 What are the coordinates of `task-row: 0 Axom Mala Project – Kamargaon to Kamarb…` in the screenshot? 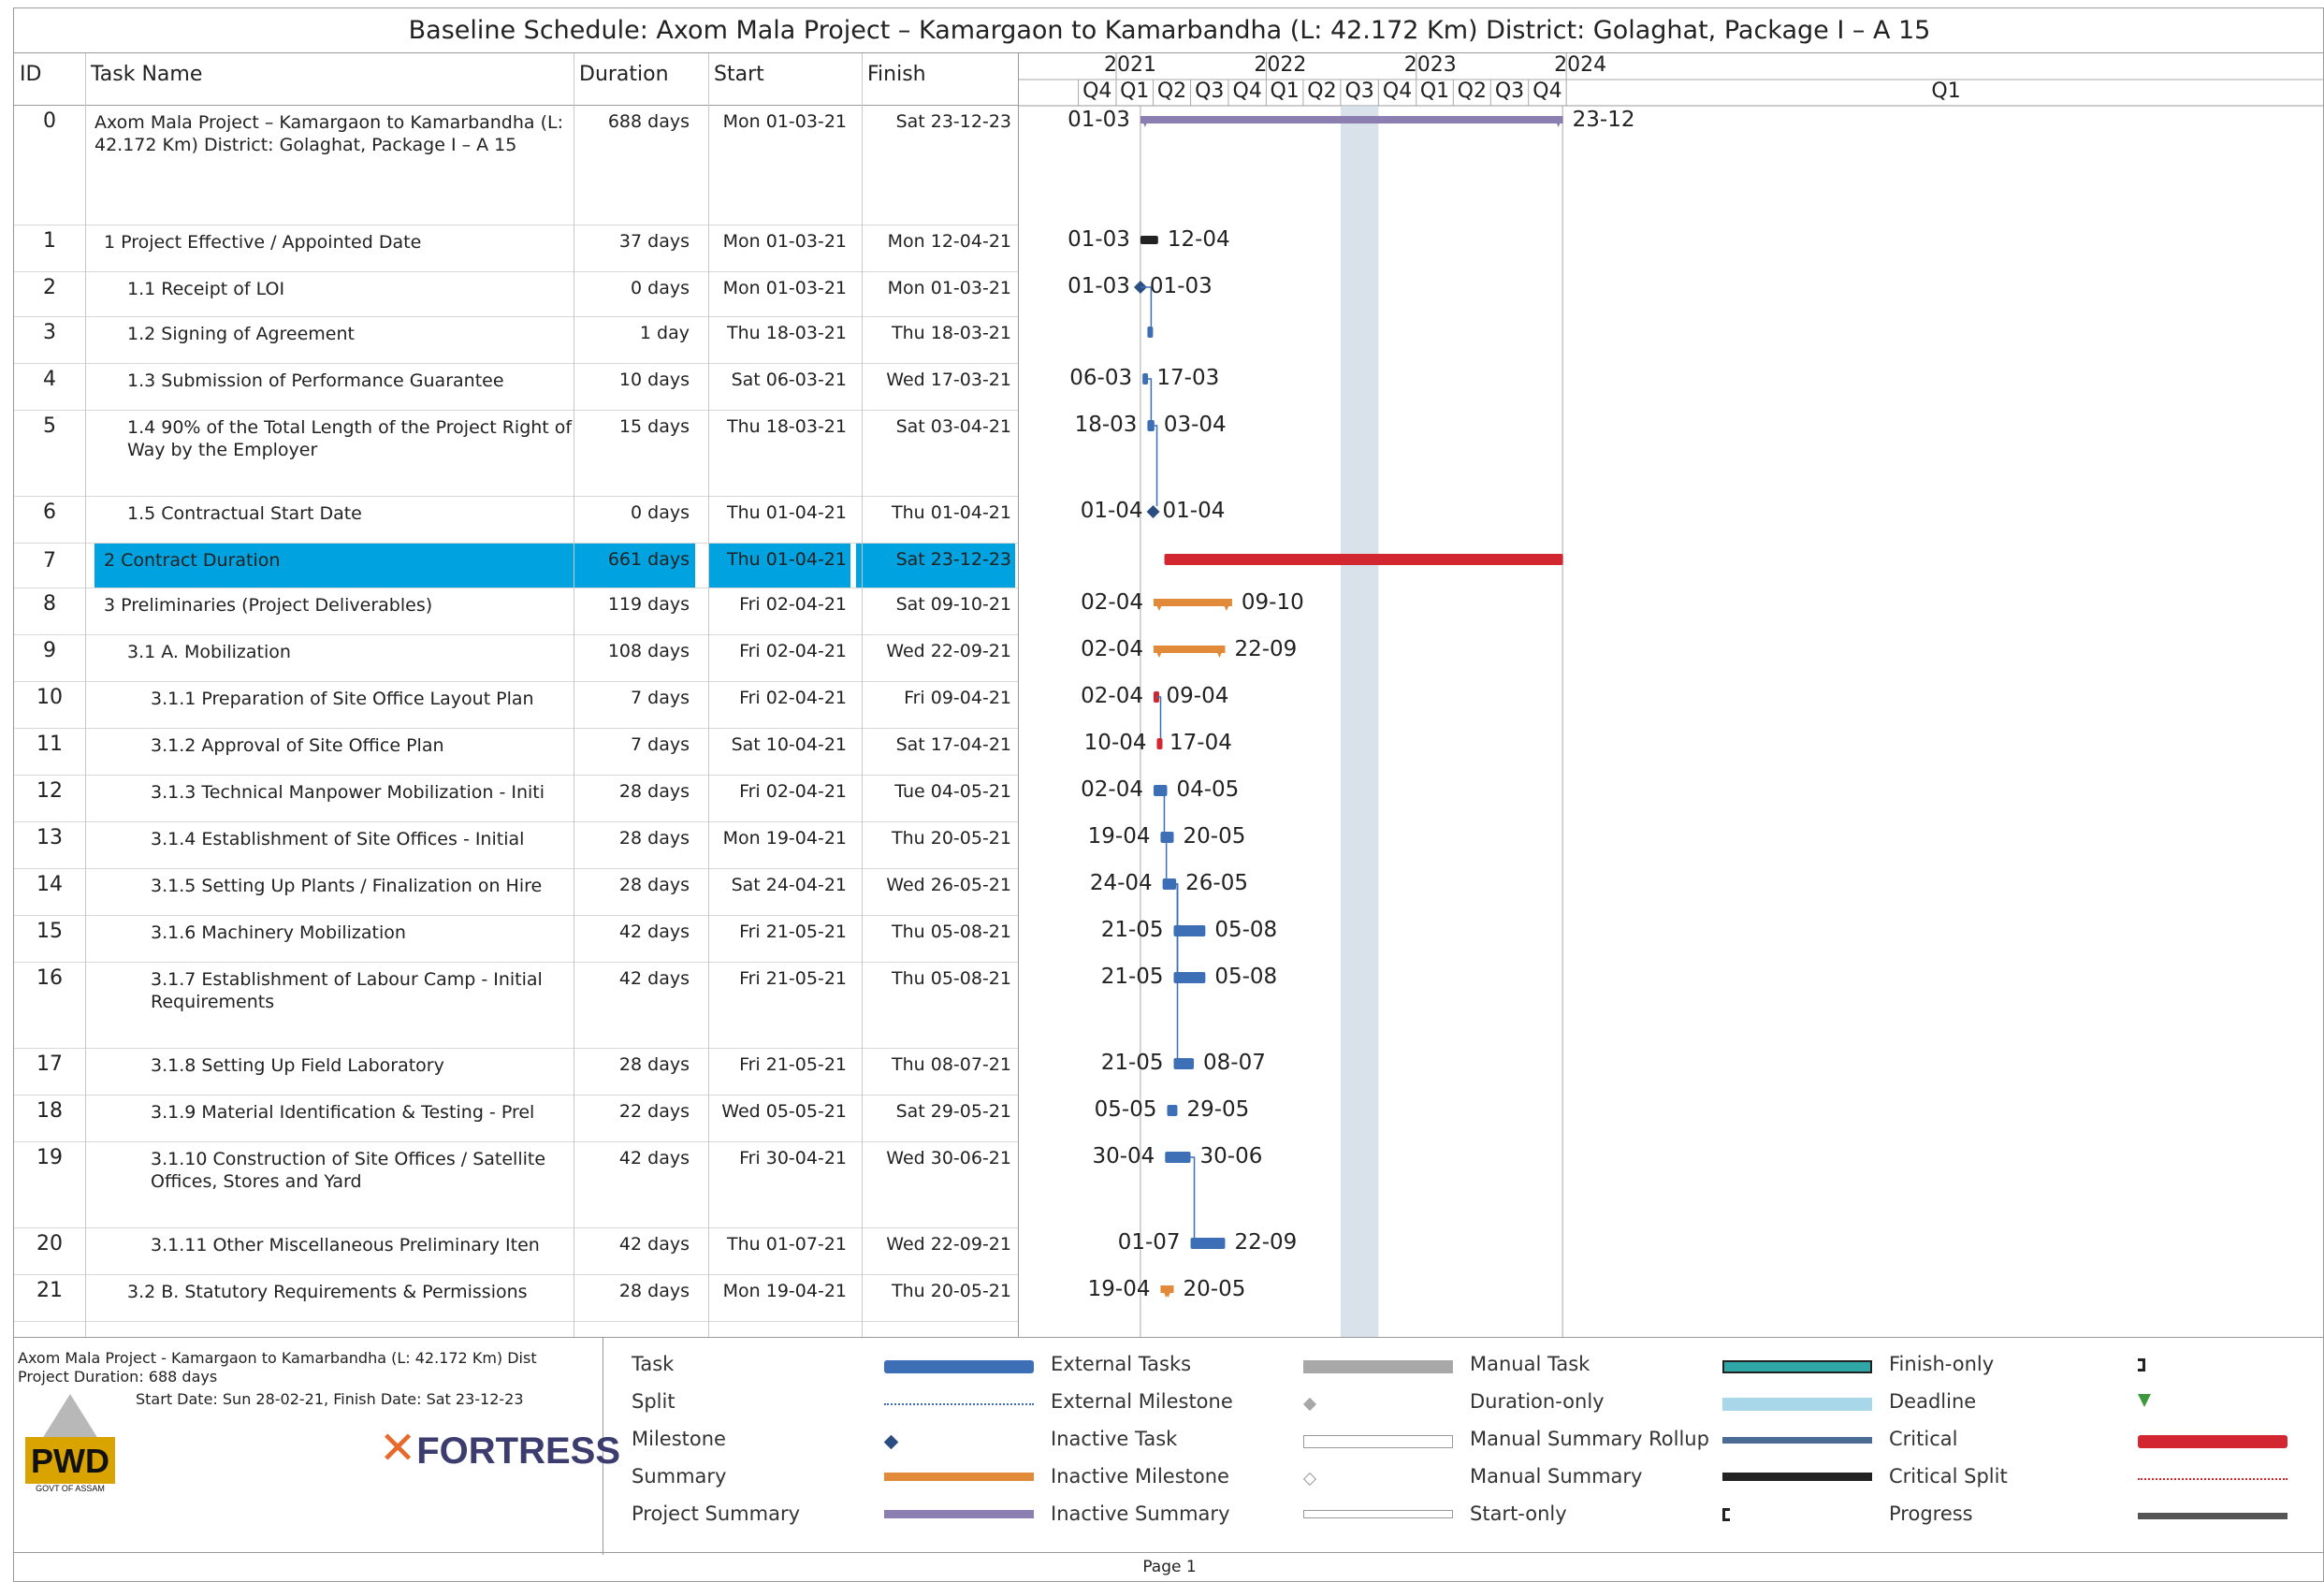 It's located at (516, 166).